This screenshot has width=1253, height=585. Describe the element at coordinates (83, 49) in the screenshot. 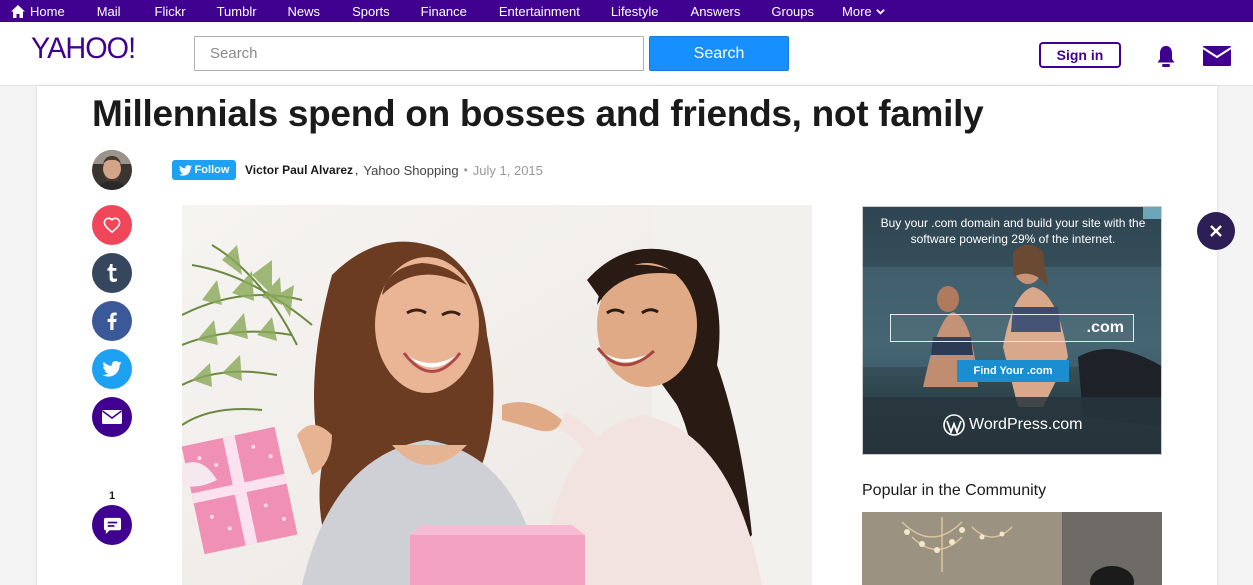

I see `yahoo-logo: YAHOO!` at that location.